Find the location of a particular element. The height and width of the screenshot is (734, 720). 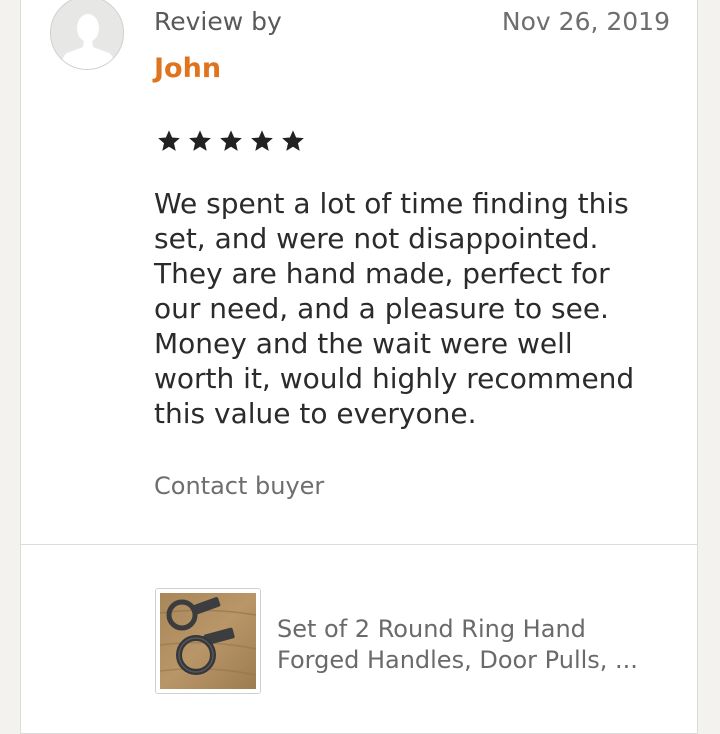

ring-handles-photo-icon is located at coordinates (208, 641).